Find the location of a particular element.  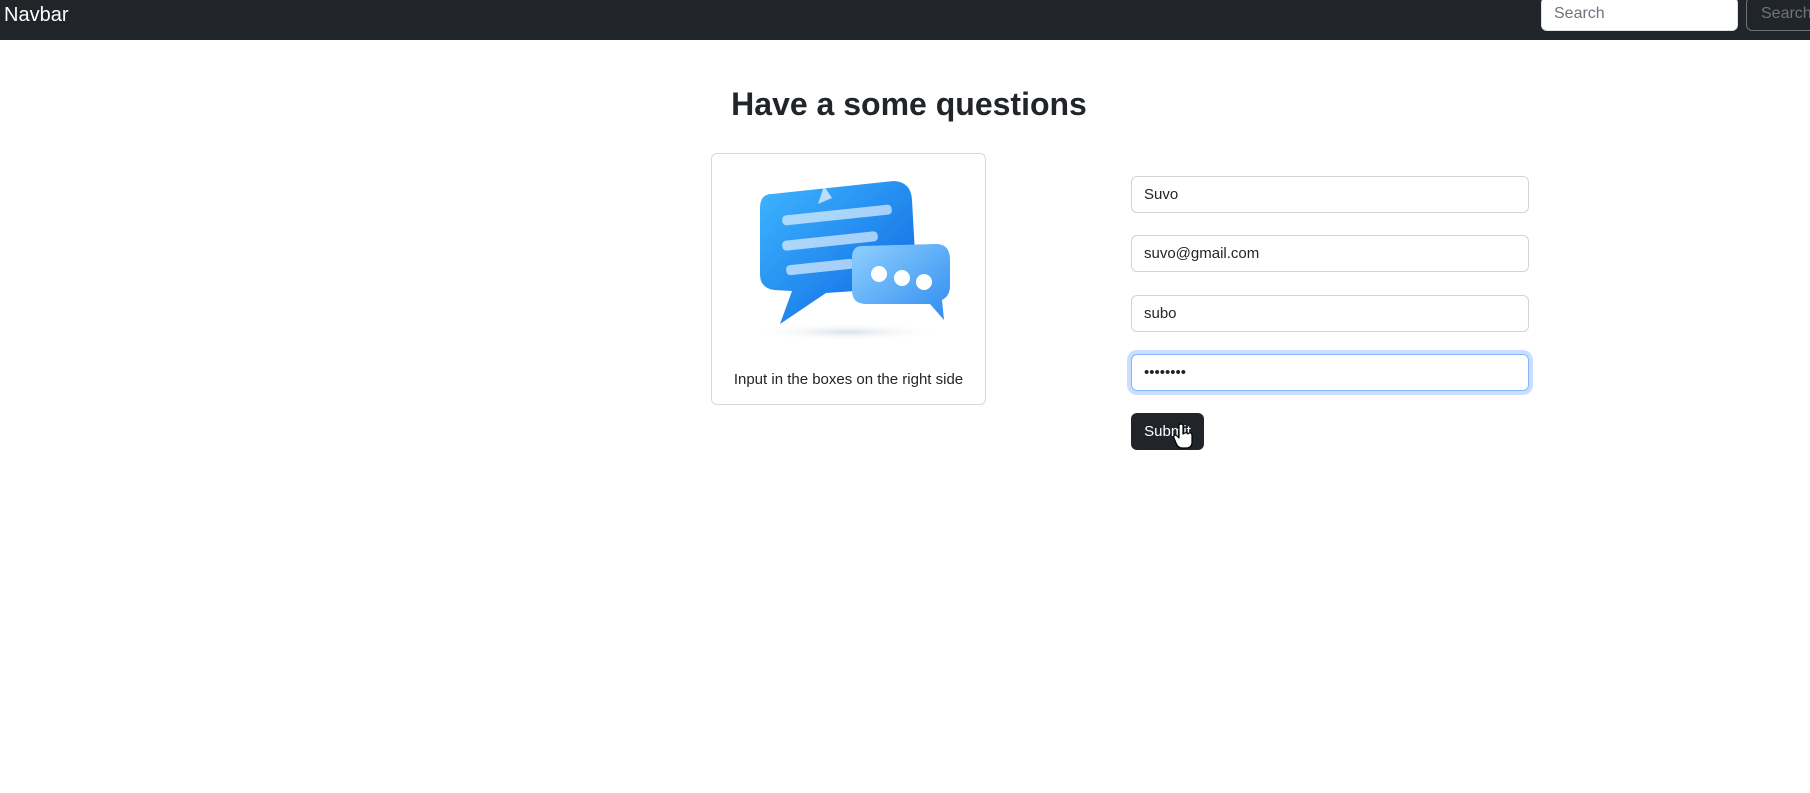

navbar-search-button: Search is located at coordinates (1778, 15).